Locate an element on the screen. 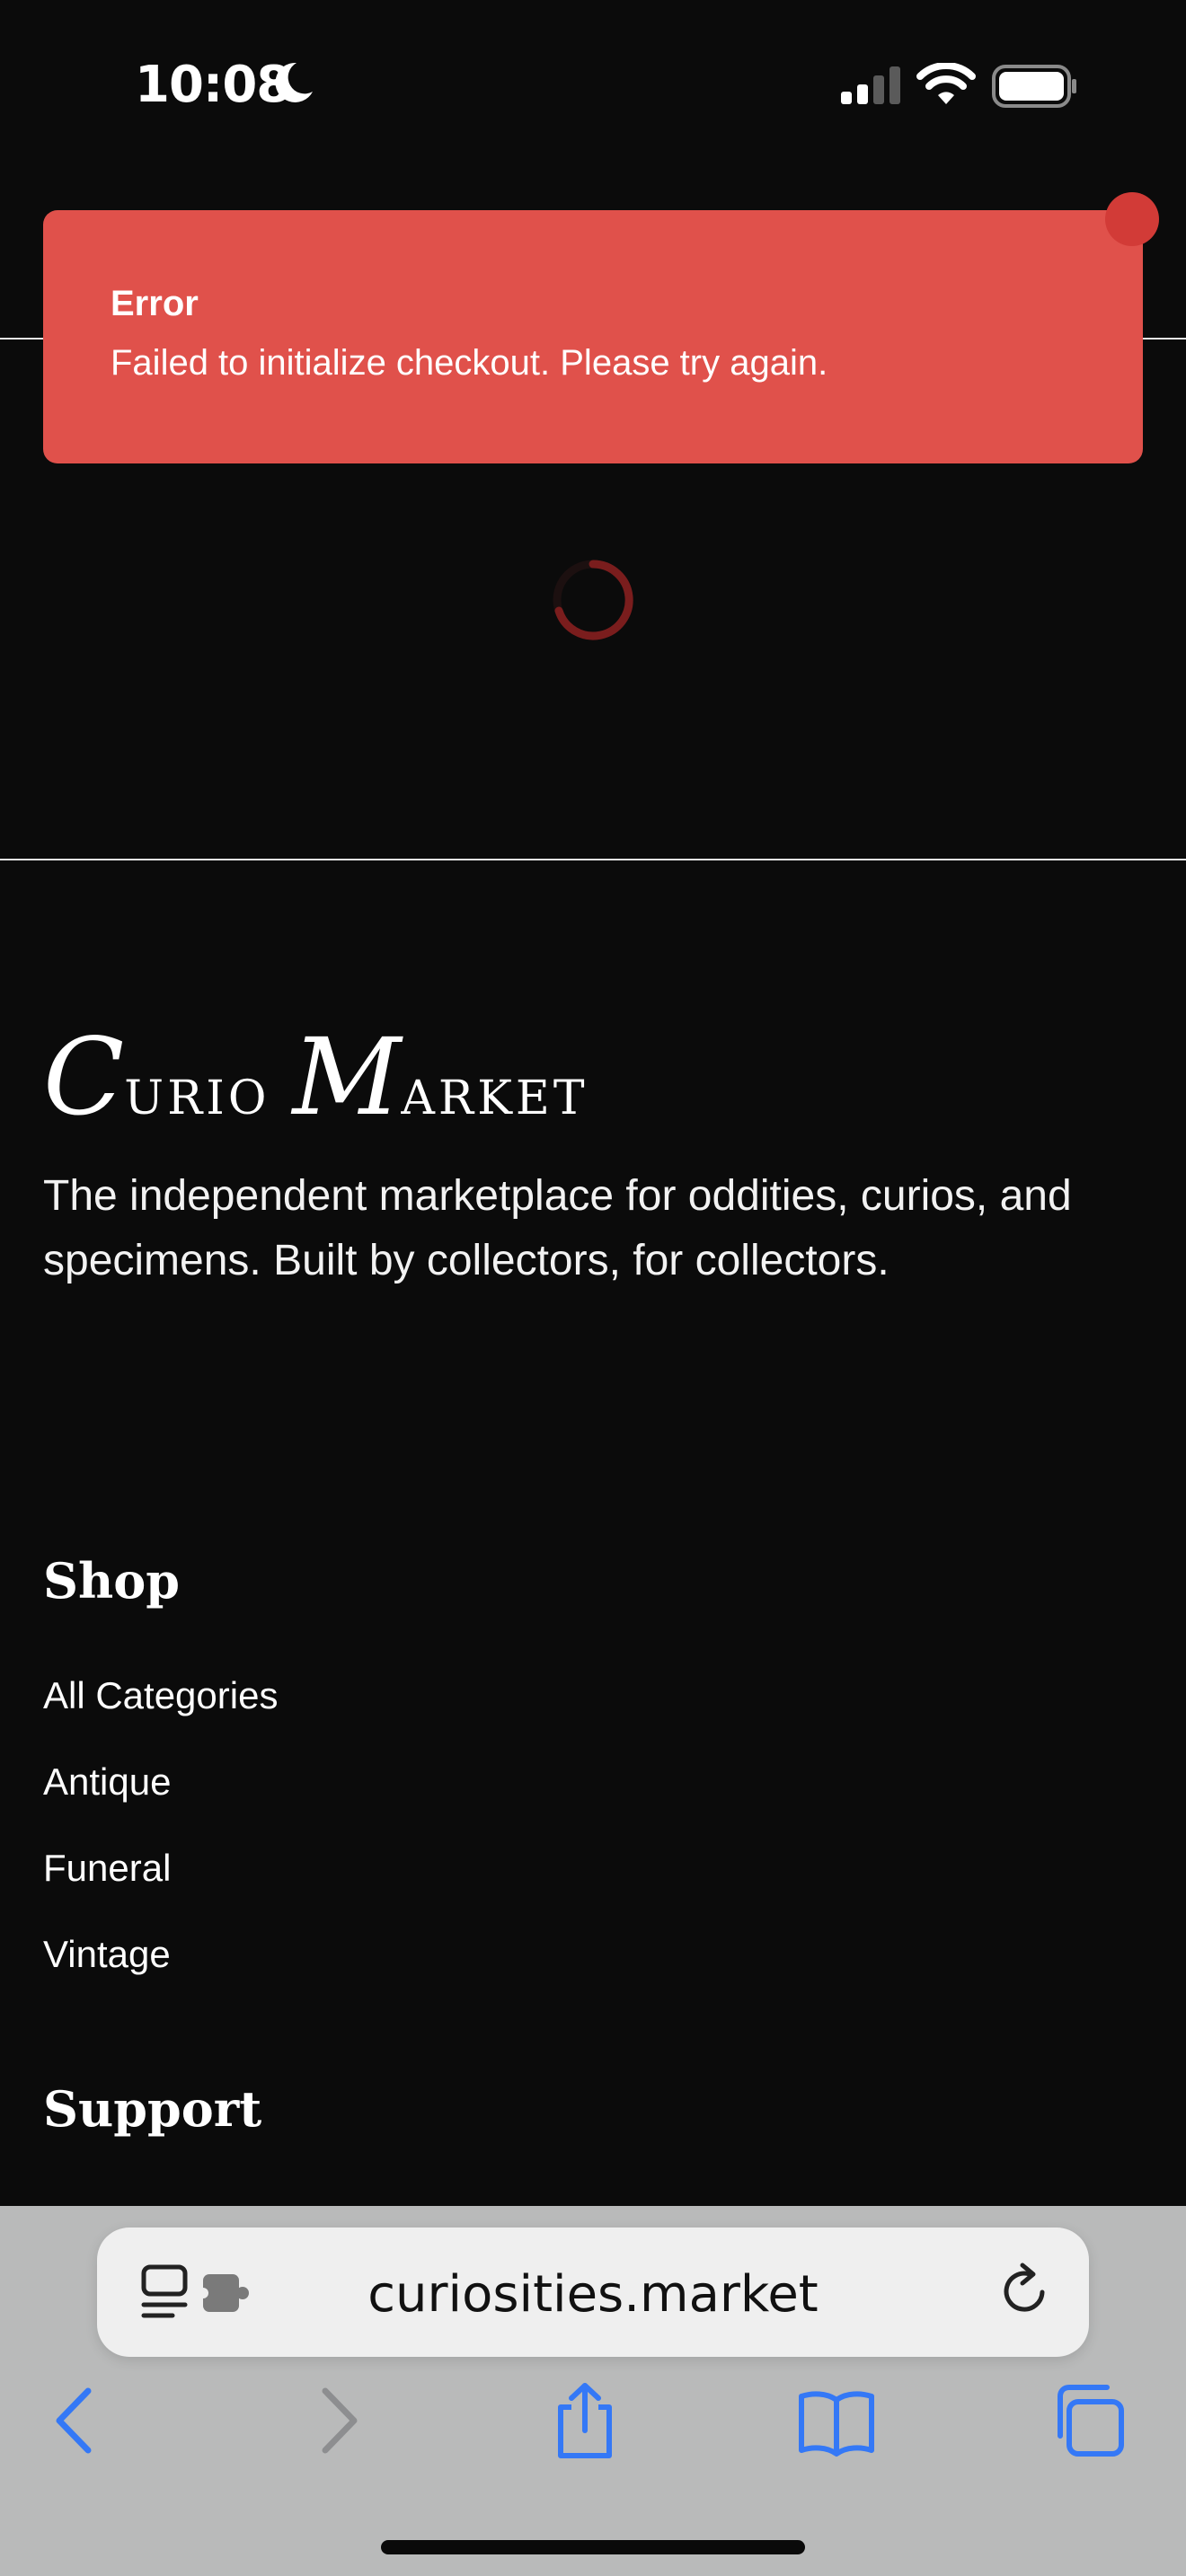  cellular-signal-icon is located at coordinates (870, 85).